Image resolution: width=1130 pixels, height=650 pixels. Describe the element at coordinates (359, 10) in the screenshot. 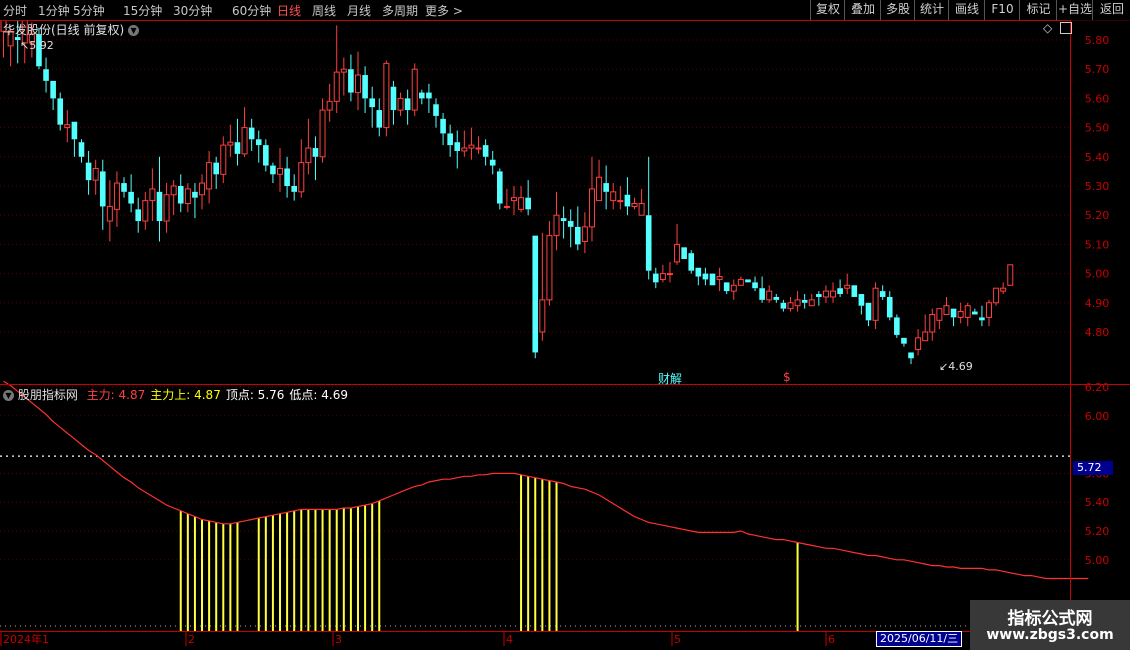

I see `period-tab: 月线` at that location.